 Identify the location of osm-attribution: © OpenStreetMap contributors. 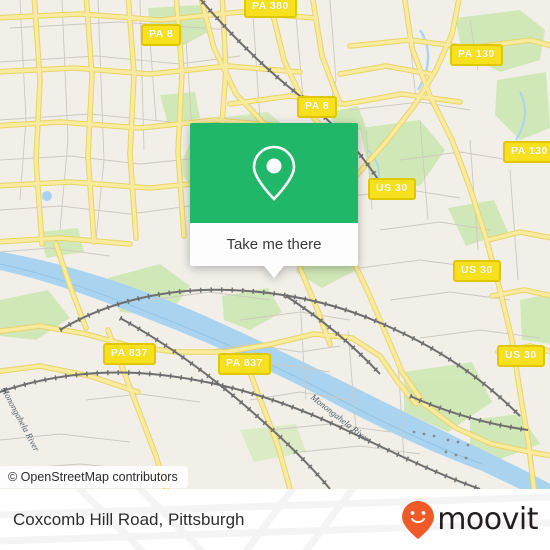
(94, 477).